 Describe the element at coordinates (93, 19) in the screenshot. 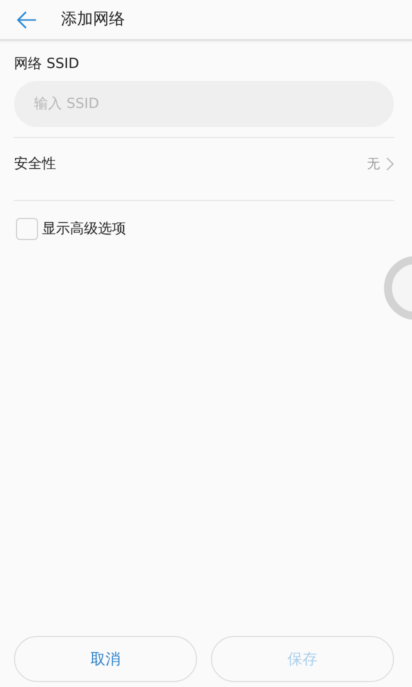

I see `page-title: 添加网络` at that location.